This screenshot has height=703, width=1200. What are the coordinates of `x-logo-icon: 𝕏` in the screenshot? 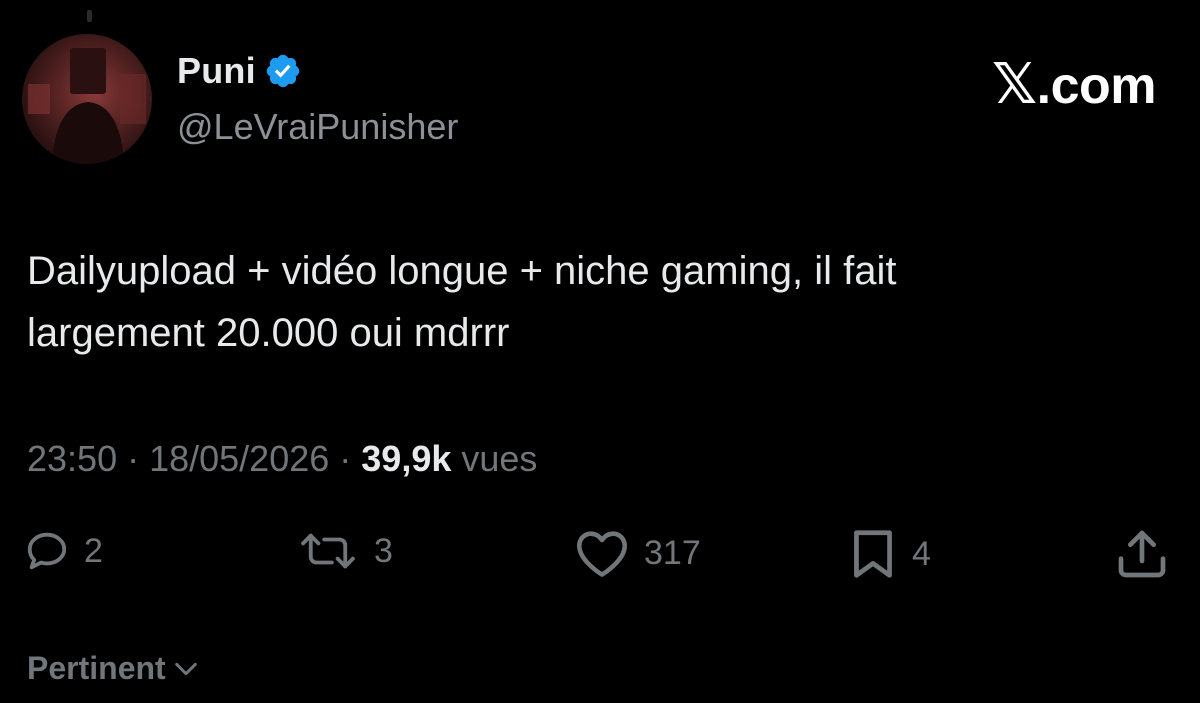 It's located at (1014, 84).